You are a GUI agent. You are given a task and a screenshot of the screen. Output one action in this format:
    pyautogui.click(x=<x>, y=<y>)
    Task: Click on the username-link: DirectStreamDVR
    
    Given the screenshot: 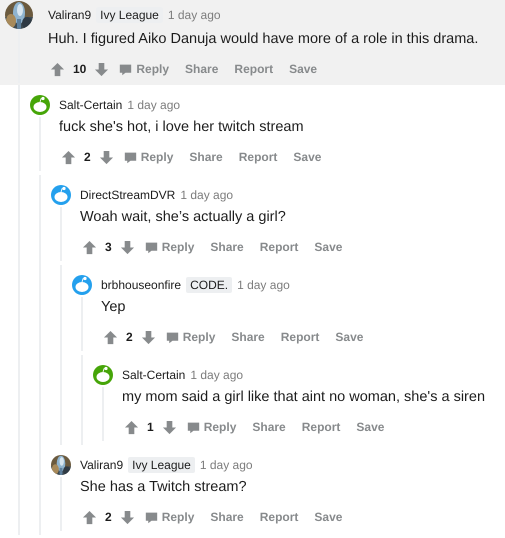 What is the action you would take?
    pyautogui.click(x=128, y=195)
    